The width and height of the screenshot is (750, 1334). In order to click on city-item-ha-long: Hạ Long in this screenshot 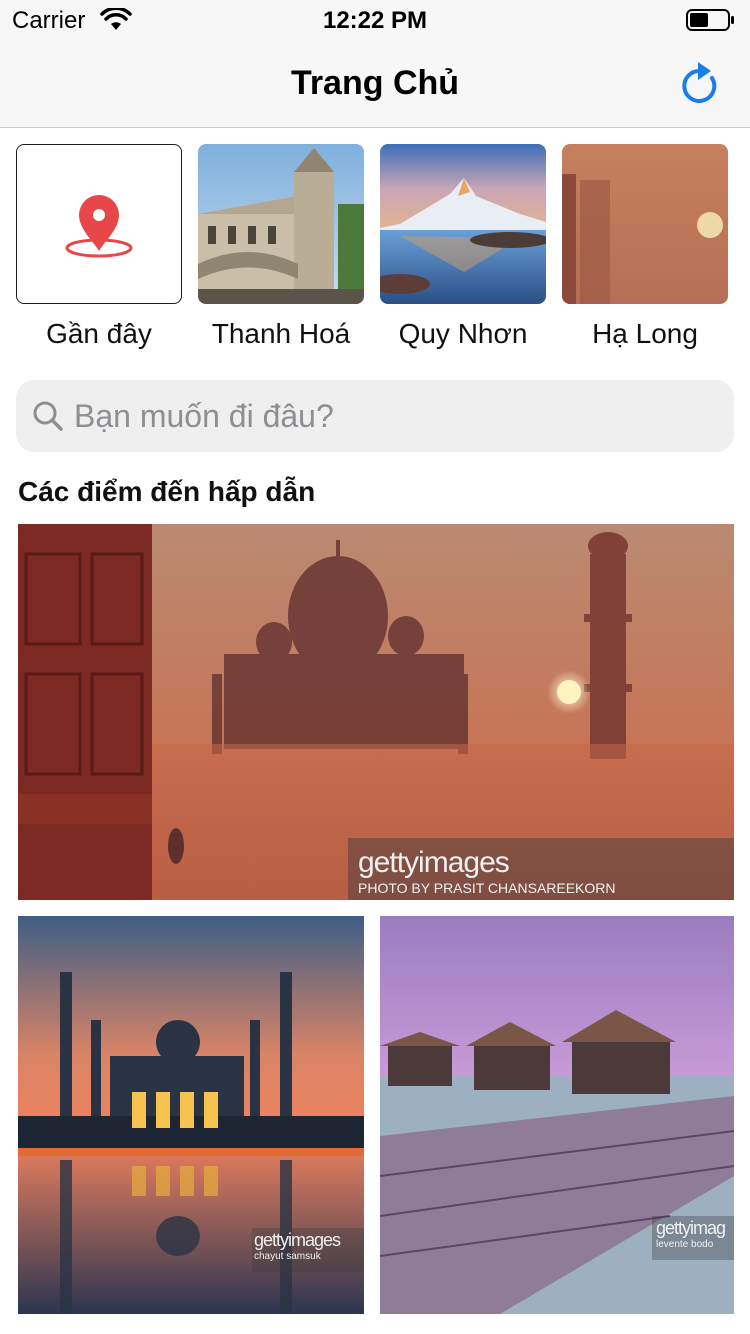, I will do `click(645, 247)`.